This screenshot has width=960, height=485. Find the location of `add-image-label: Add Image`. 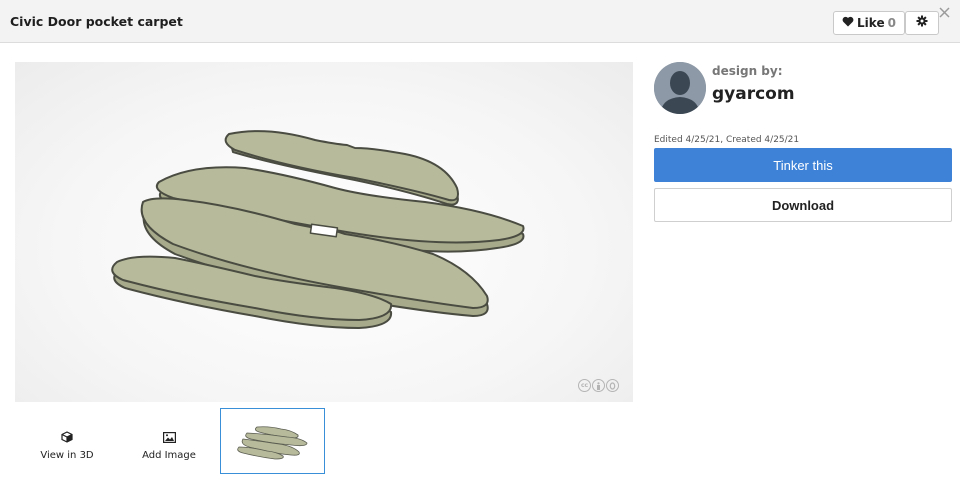

add-image-label: Add Image is located at coordinates (169, 455).